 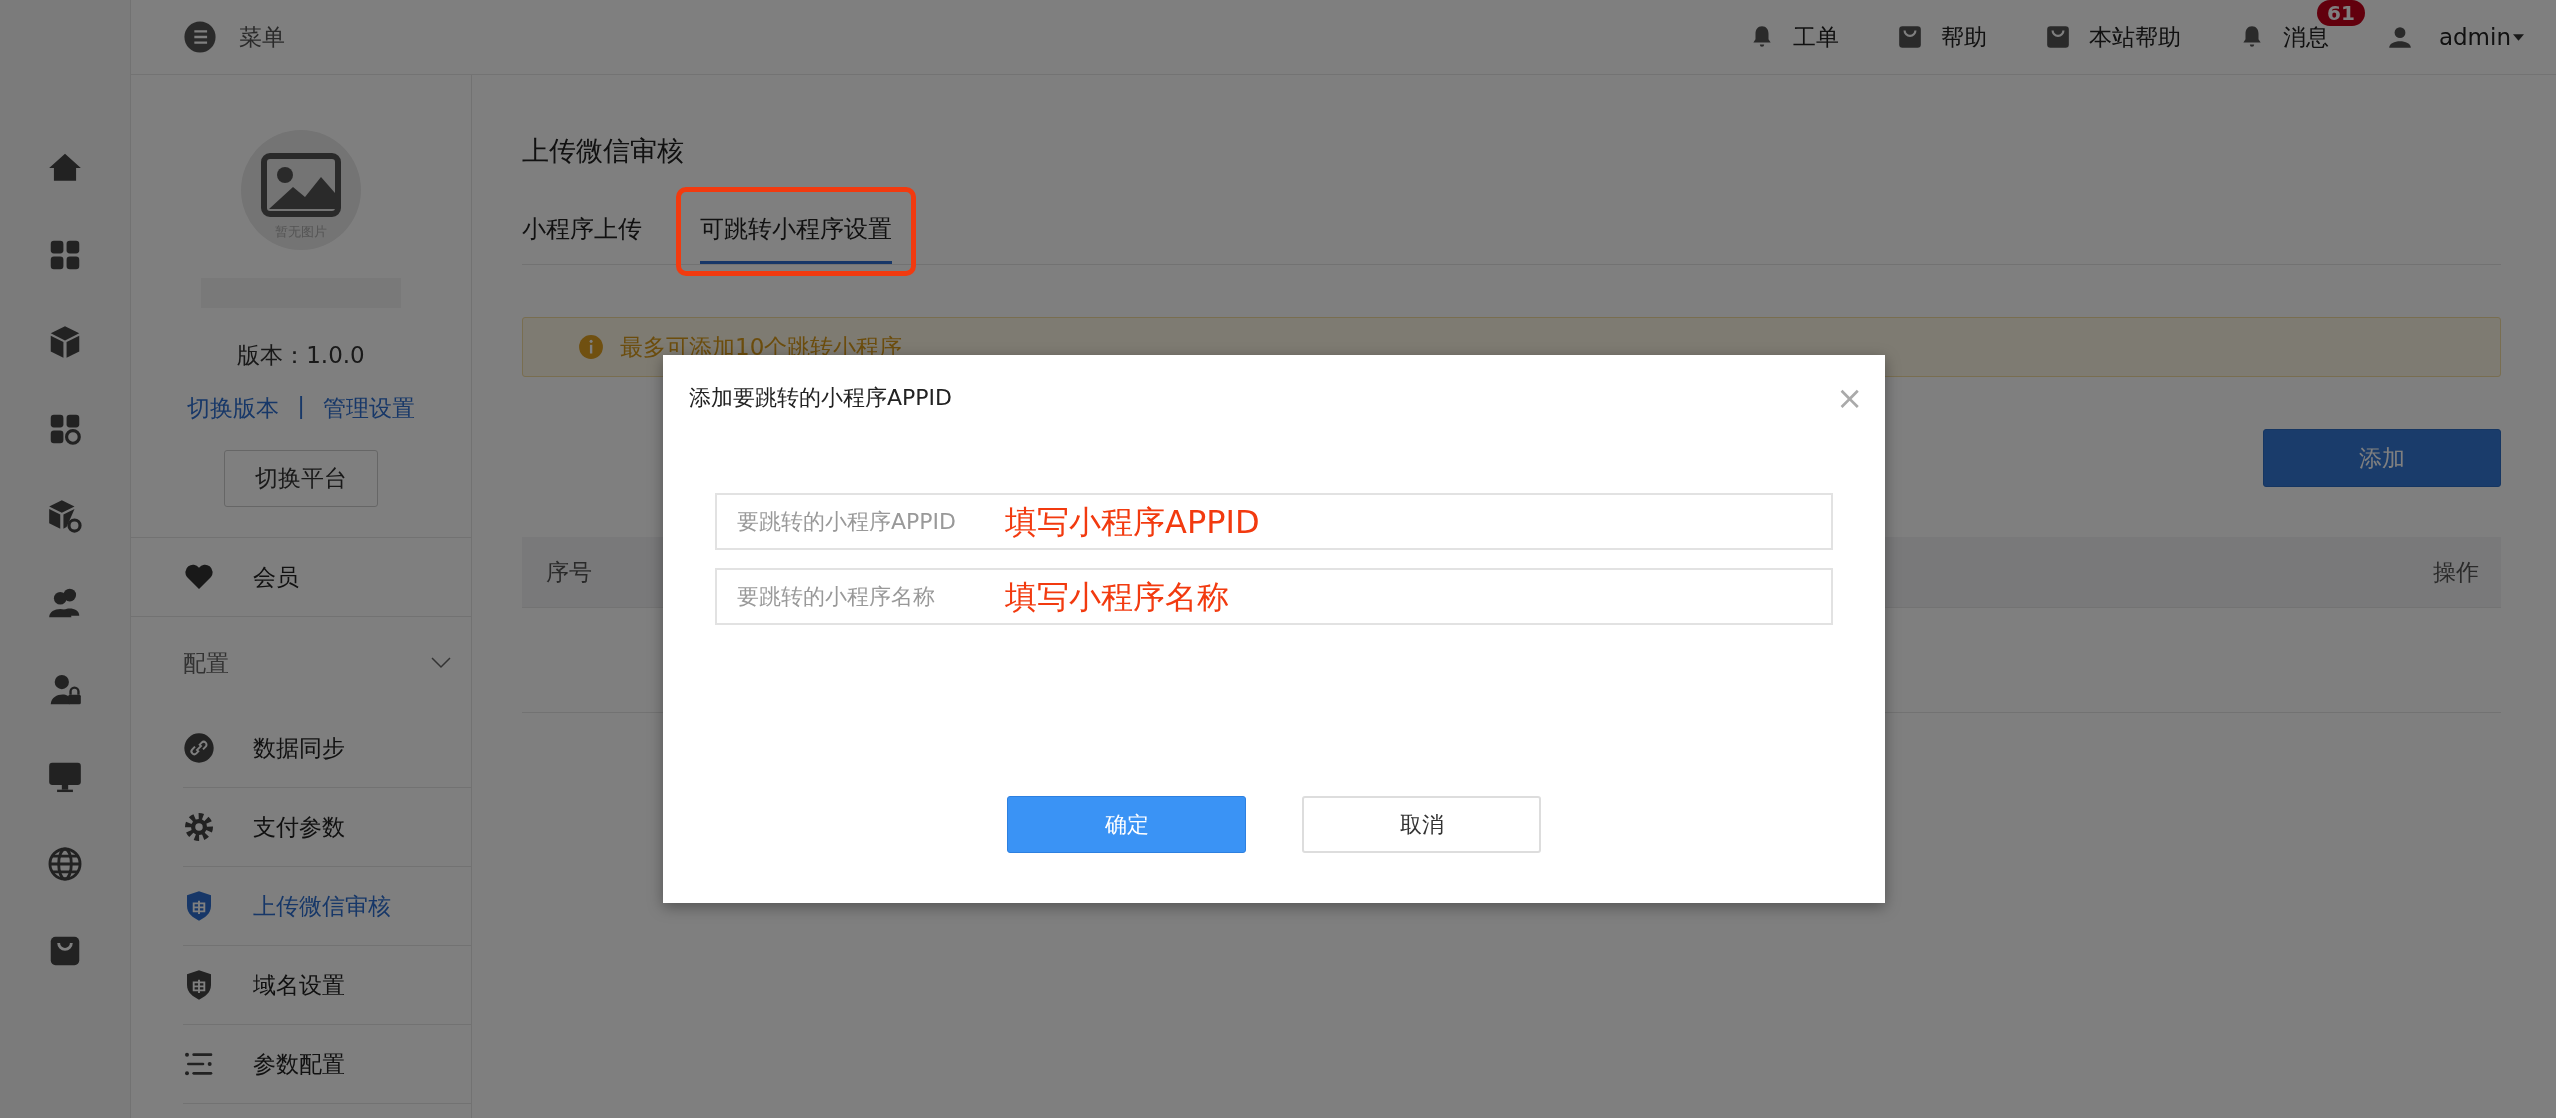 What do you see at coordinates (301, 577) in the screenshot?
I see `menu-item: 会员` at bounding box center [301, 577].